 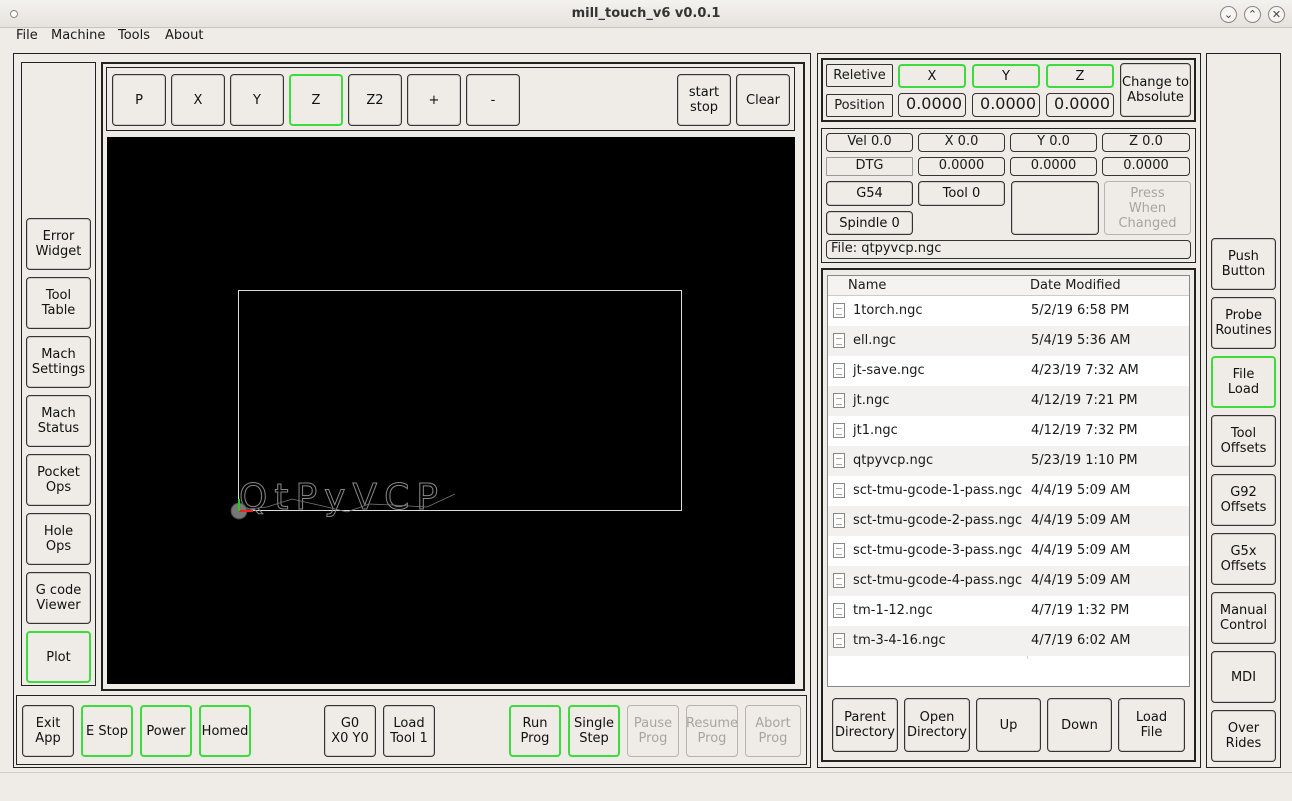 What do you see at coordinates (257, 100) in the screenshot?
I see `jog-y-button: Y` at bounding box center [257, 100].